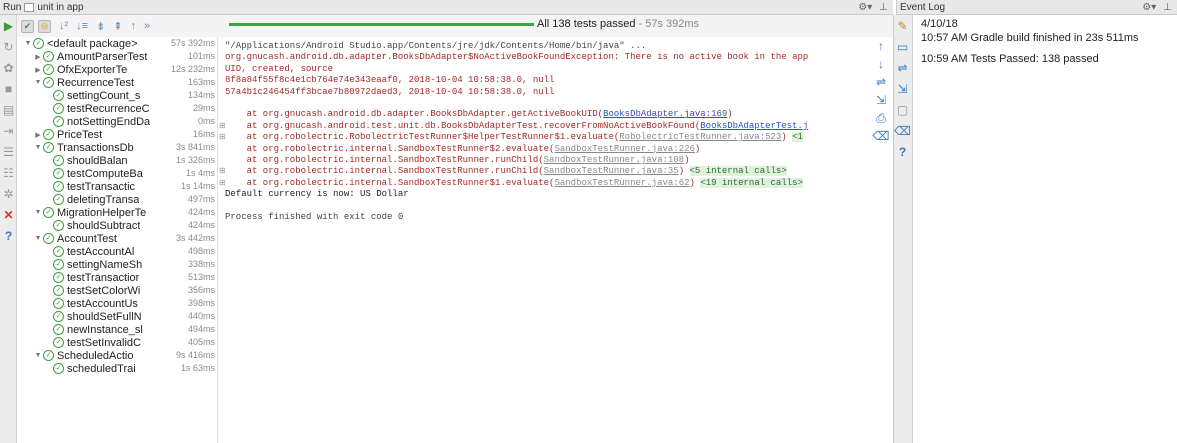  I want to click on test-node: ✓ settingNameSh 338ms, so click(117, 264).